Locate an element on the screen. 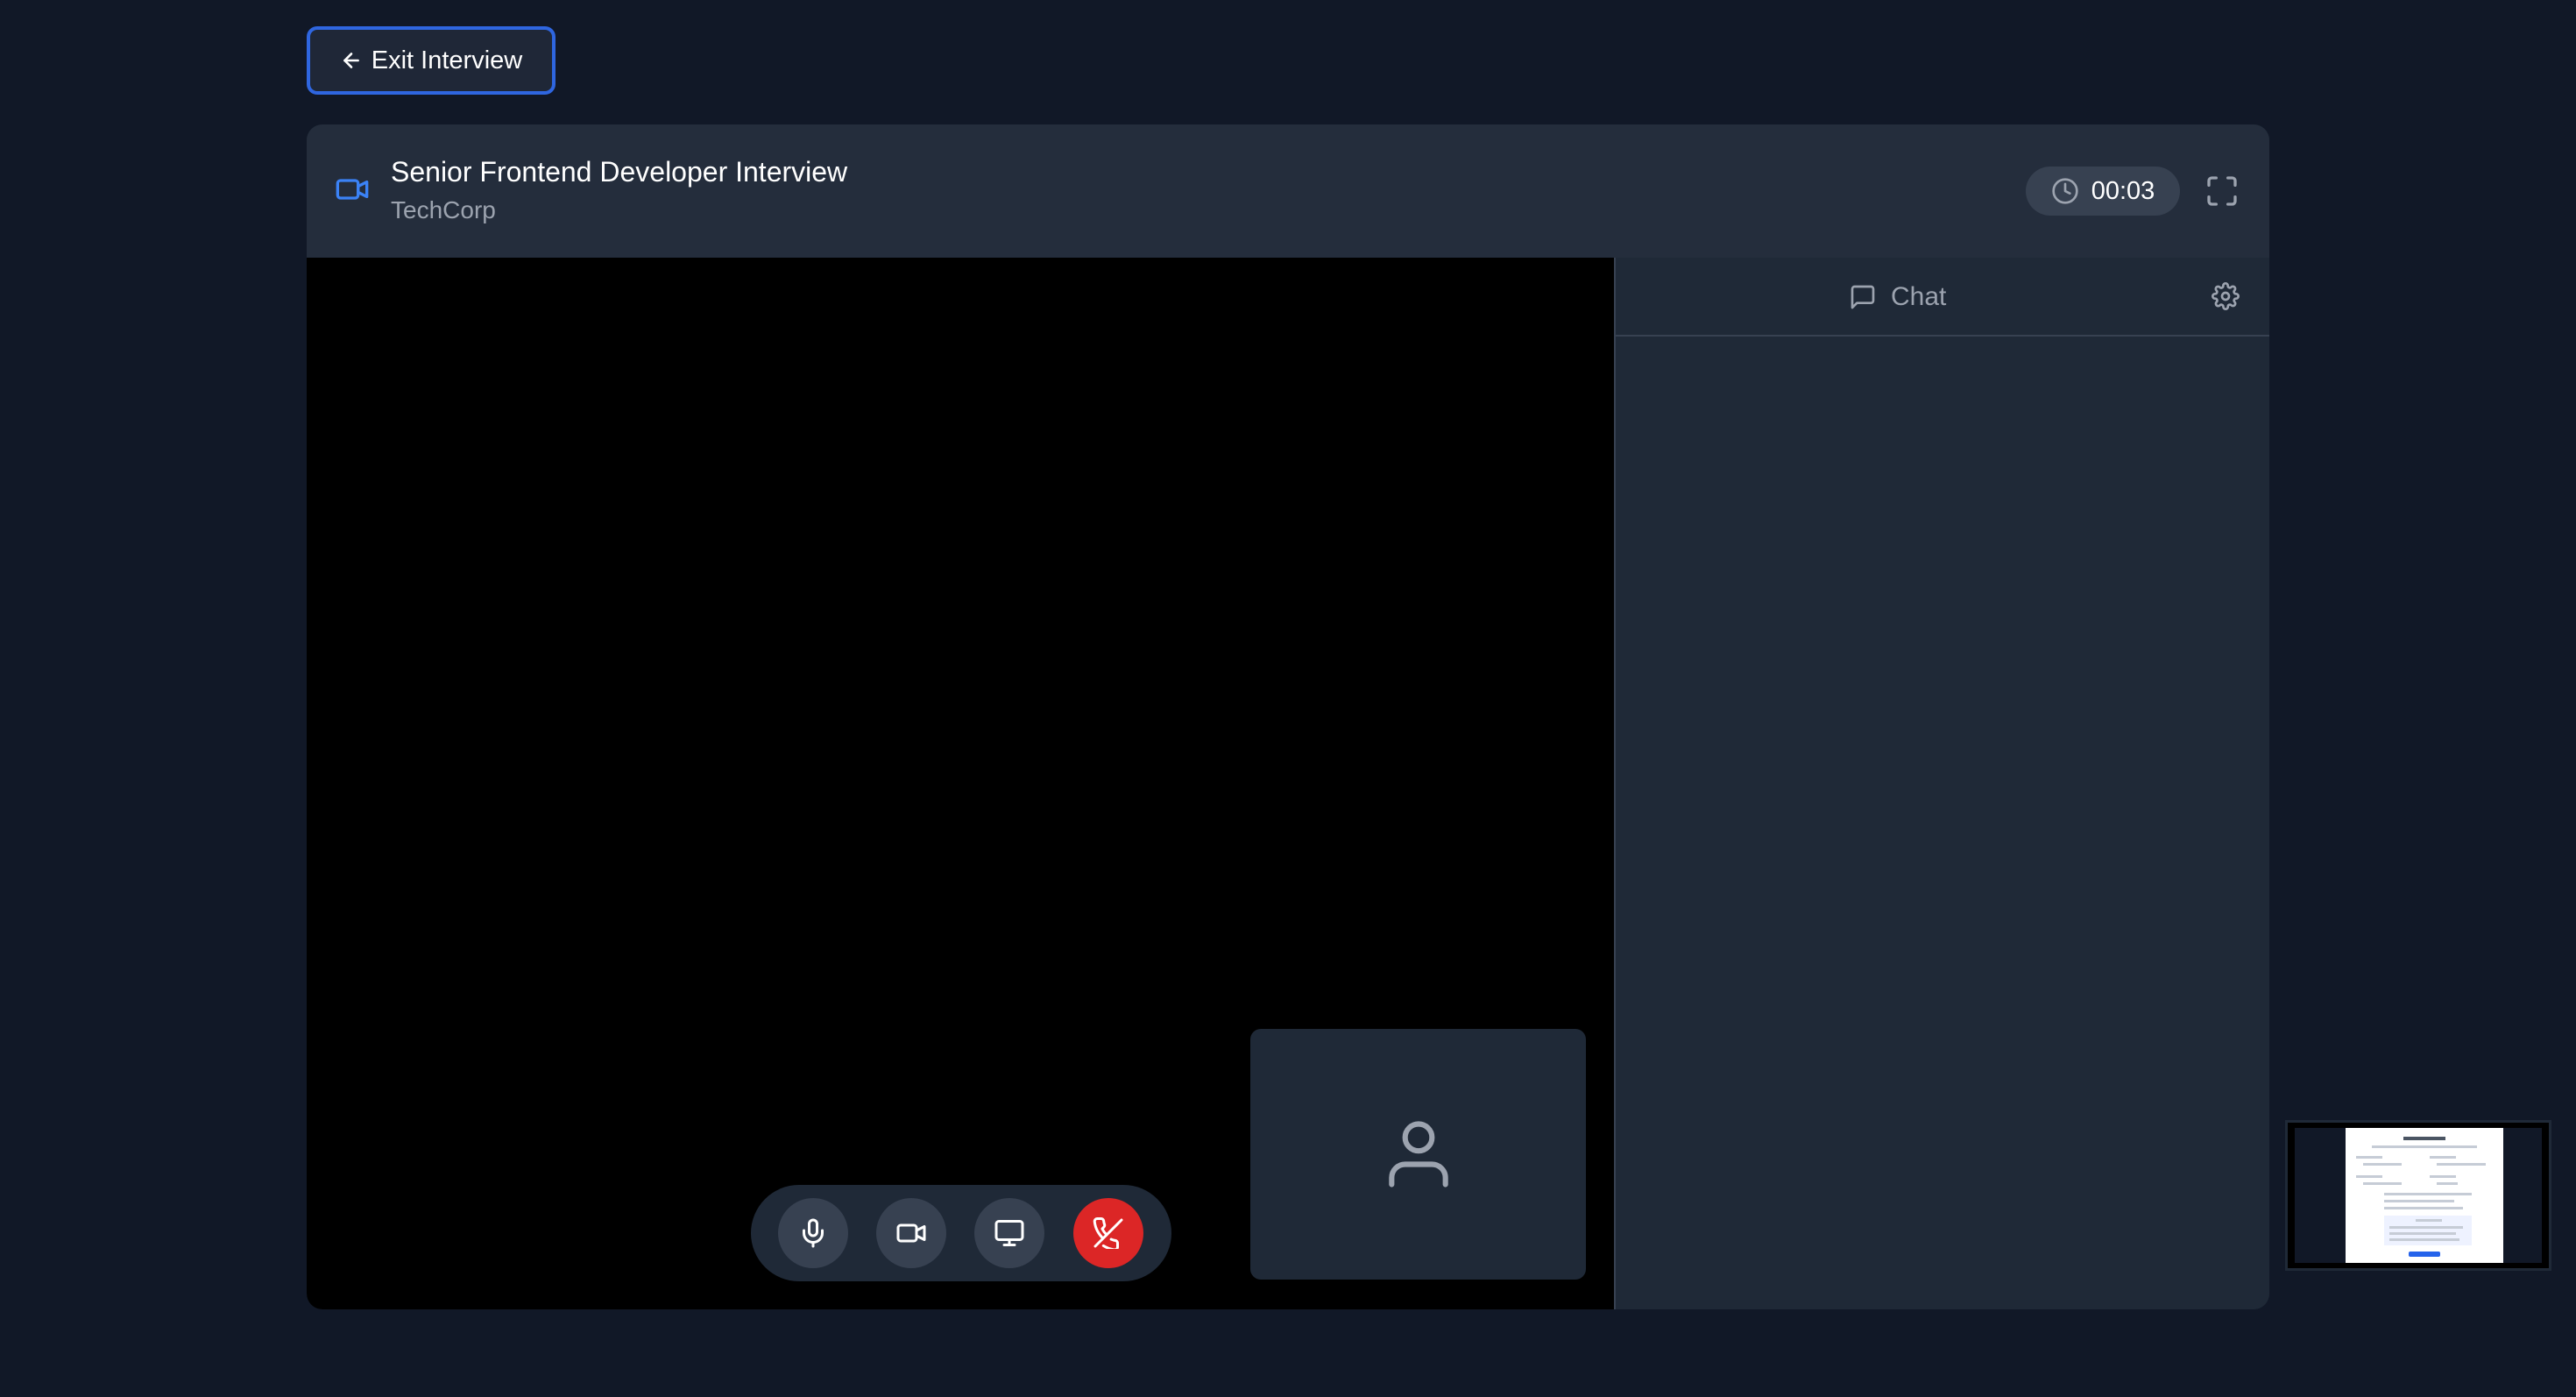 Image resolution: width=2576 pixels, height=1397 pixels. fullscreen-icon is located at coordinates (2222, 192).